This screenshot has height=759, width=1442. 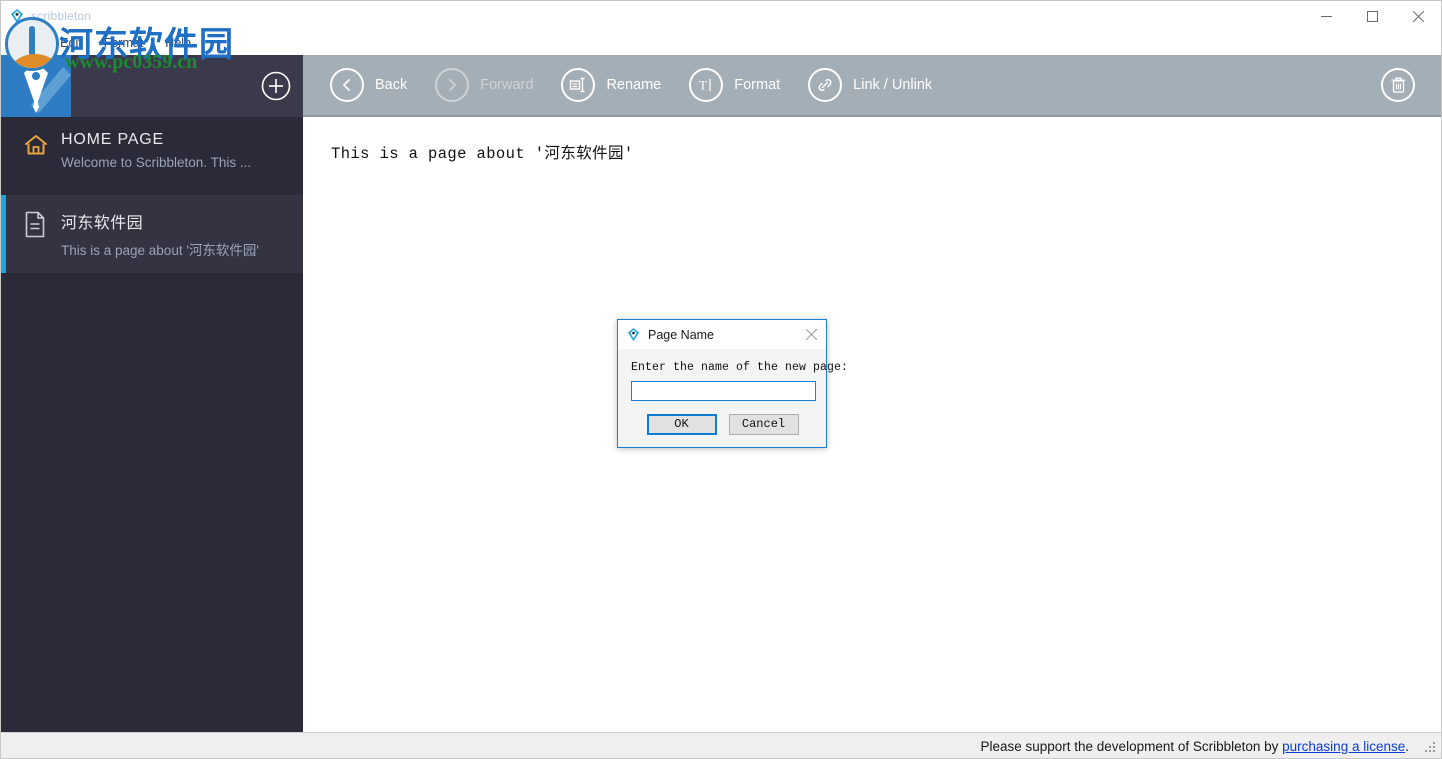 I want to click on window-title: scribbleton, so click(x=61, y=16).